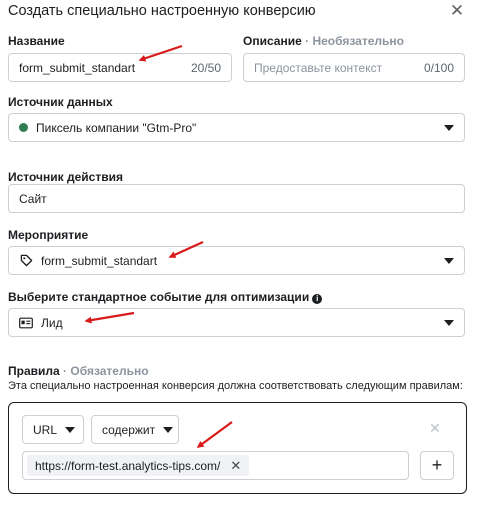 Image resolution: width=494 pixels, height=512 pixels. I want to click on data-source-value: Пиксель компании "Gtm-Pro", so click(116, 127).